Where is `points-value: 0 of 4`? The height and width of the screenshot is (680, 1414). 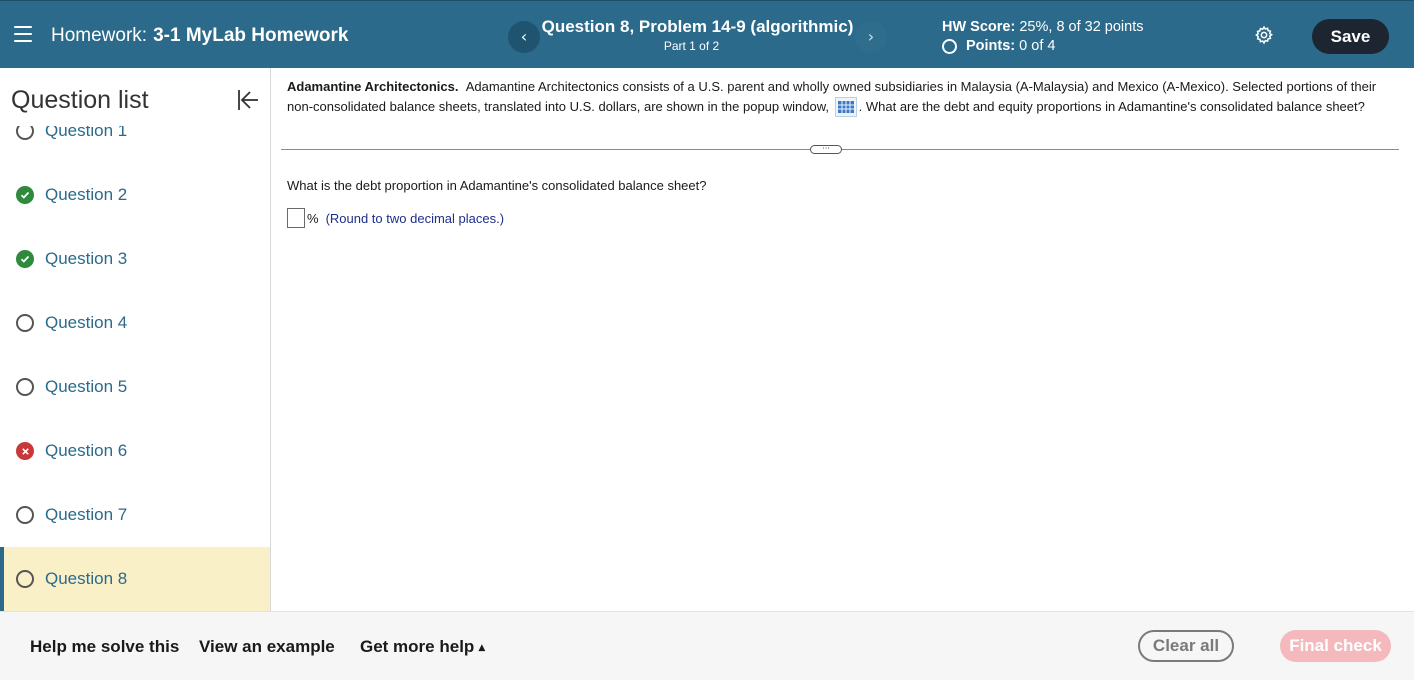 points-value: 0 of 4 is located at coordinates (1037, 46).